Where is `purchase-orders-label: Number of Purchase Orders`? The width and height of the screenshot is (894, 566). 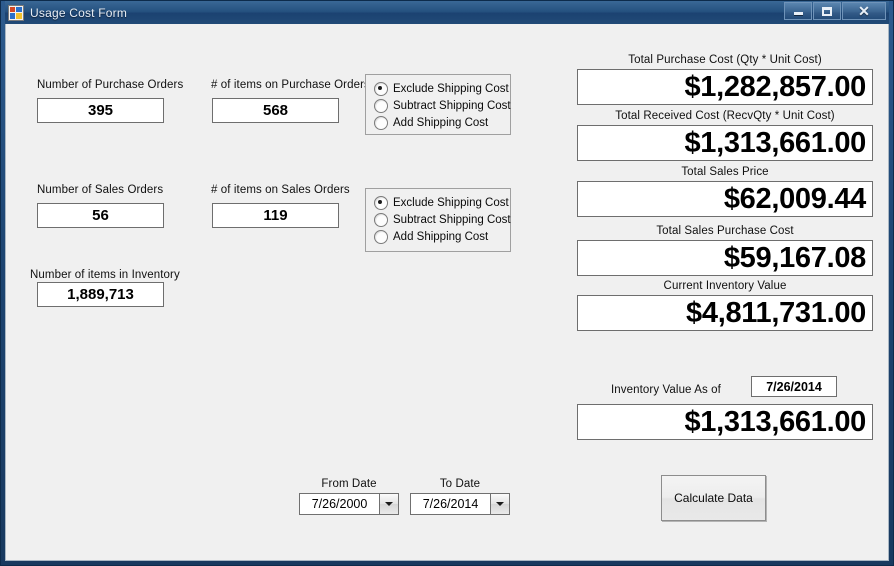 purchase-orders-label: Number of Purchase Orders is located at coordinates (110, 85).